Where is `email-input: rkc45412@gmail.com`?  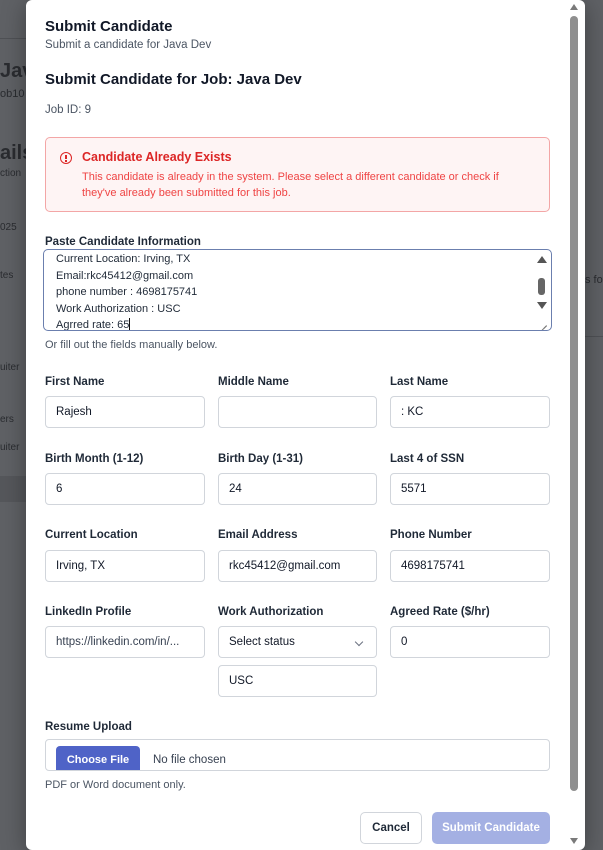
email-input: rkc45412@gmail.com is located at coordinates (297, 566).